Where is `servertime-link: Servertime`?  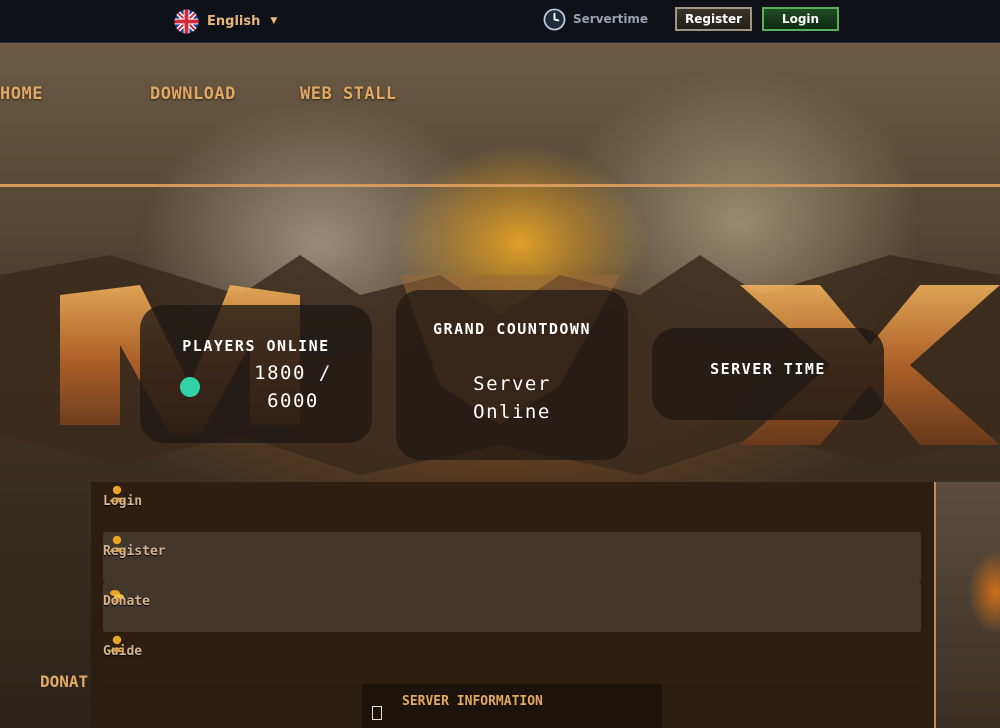
servertime-link: Servertime is located at coordinates (595, 19).